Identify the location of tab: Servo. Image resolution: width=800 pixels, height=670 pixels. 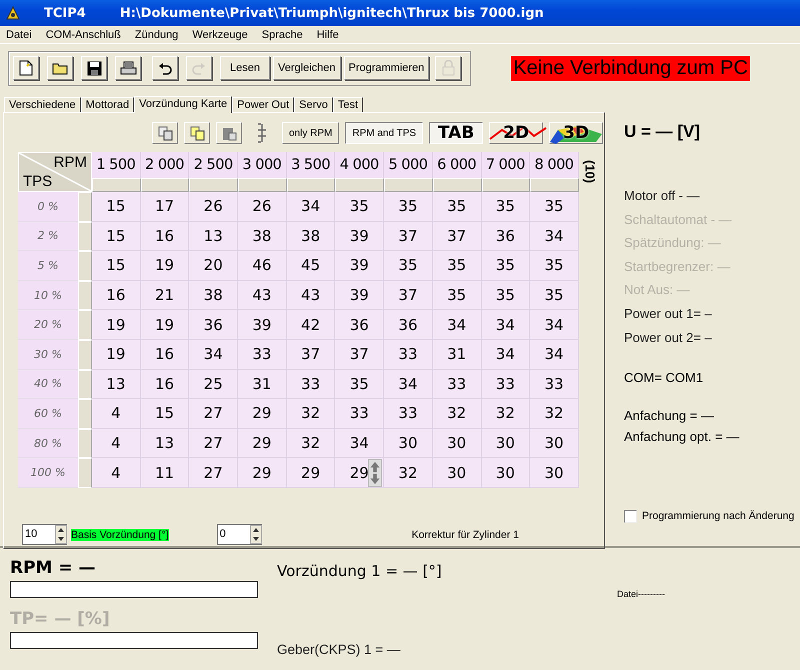
(313, 104).